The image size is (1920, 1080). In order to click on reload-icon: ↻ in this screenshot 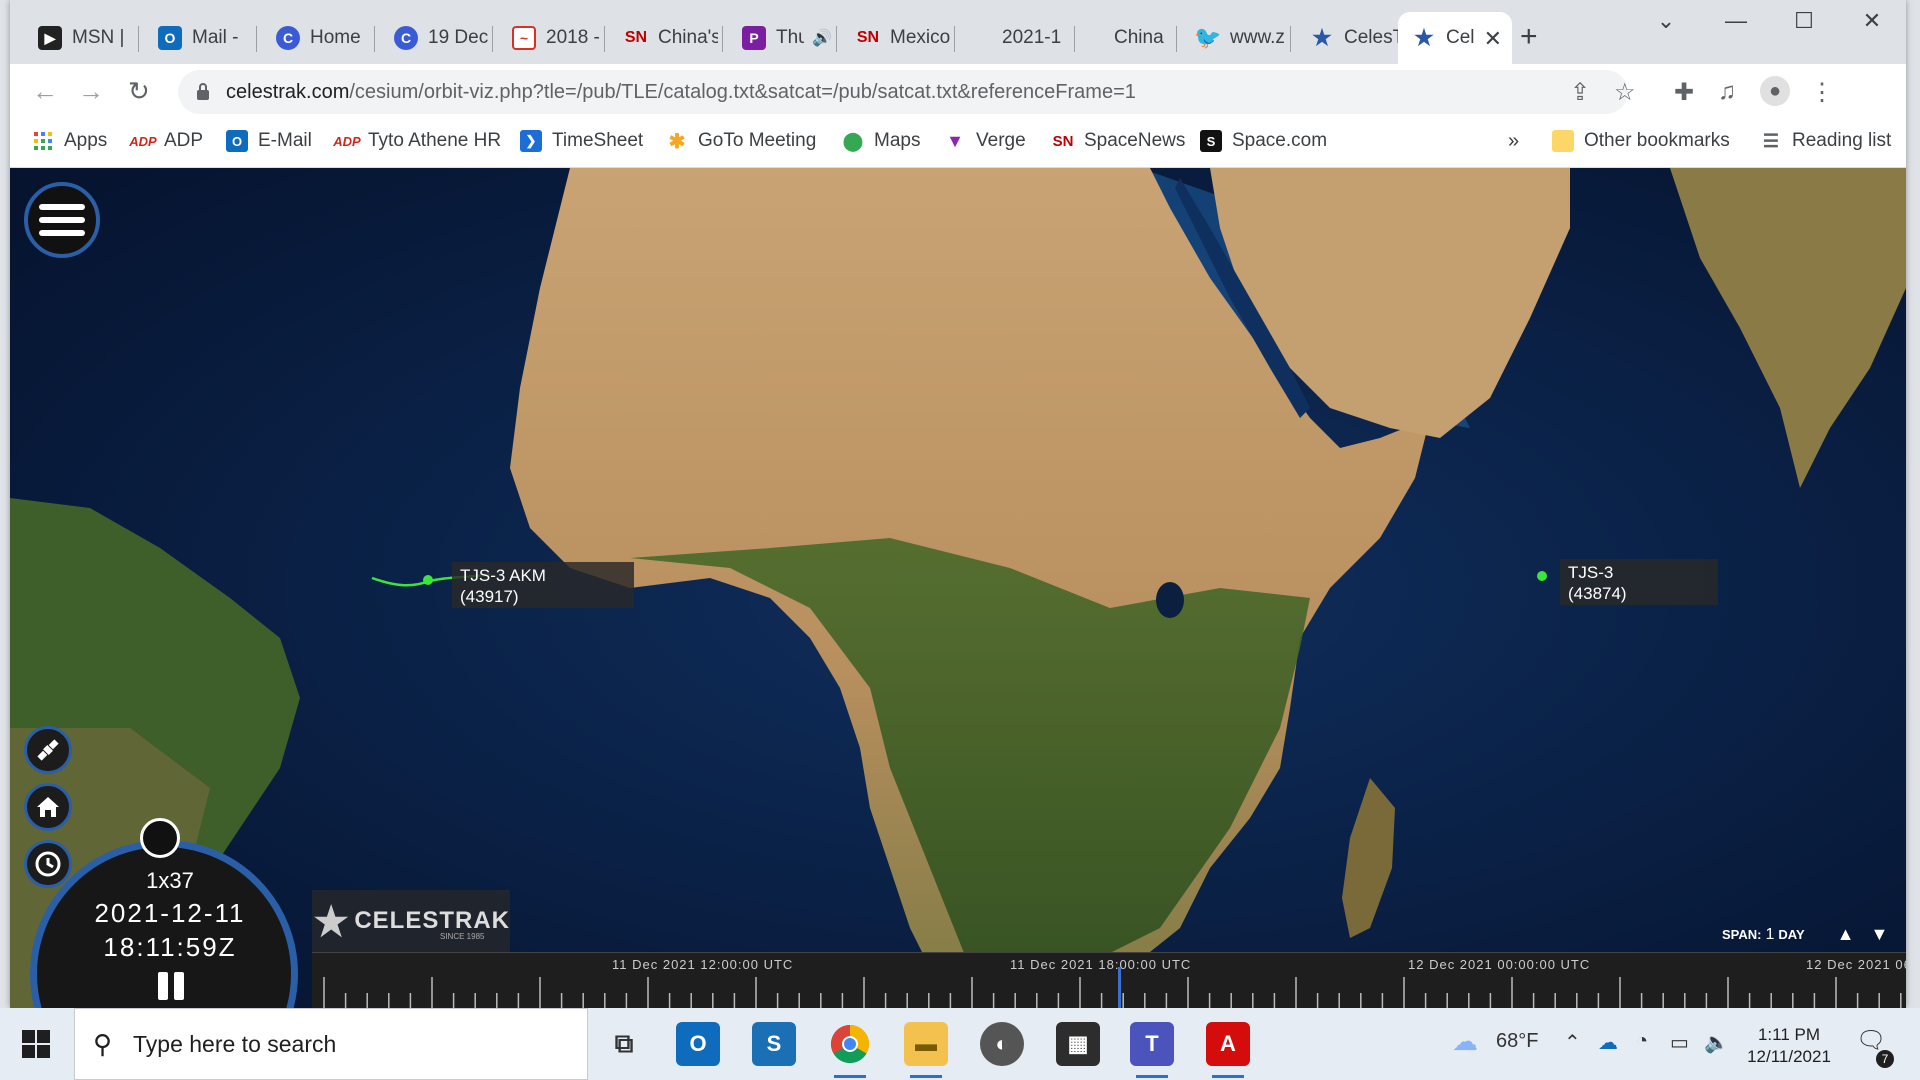, I will do `click(139, 91)`.